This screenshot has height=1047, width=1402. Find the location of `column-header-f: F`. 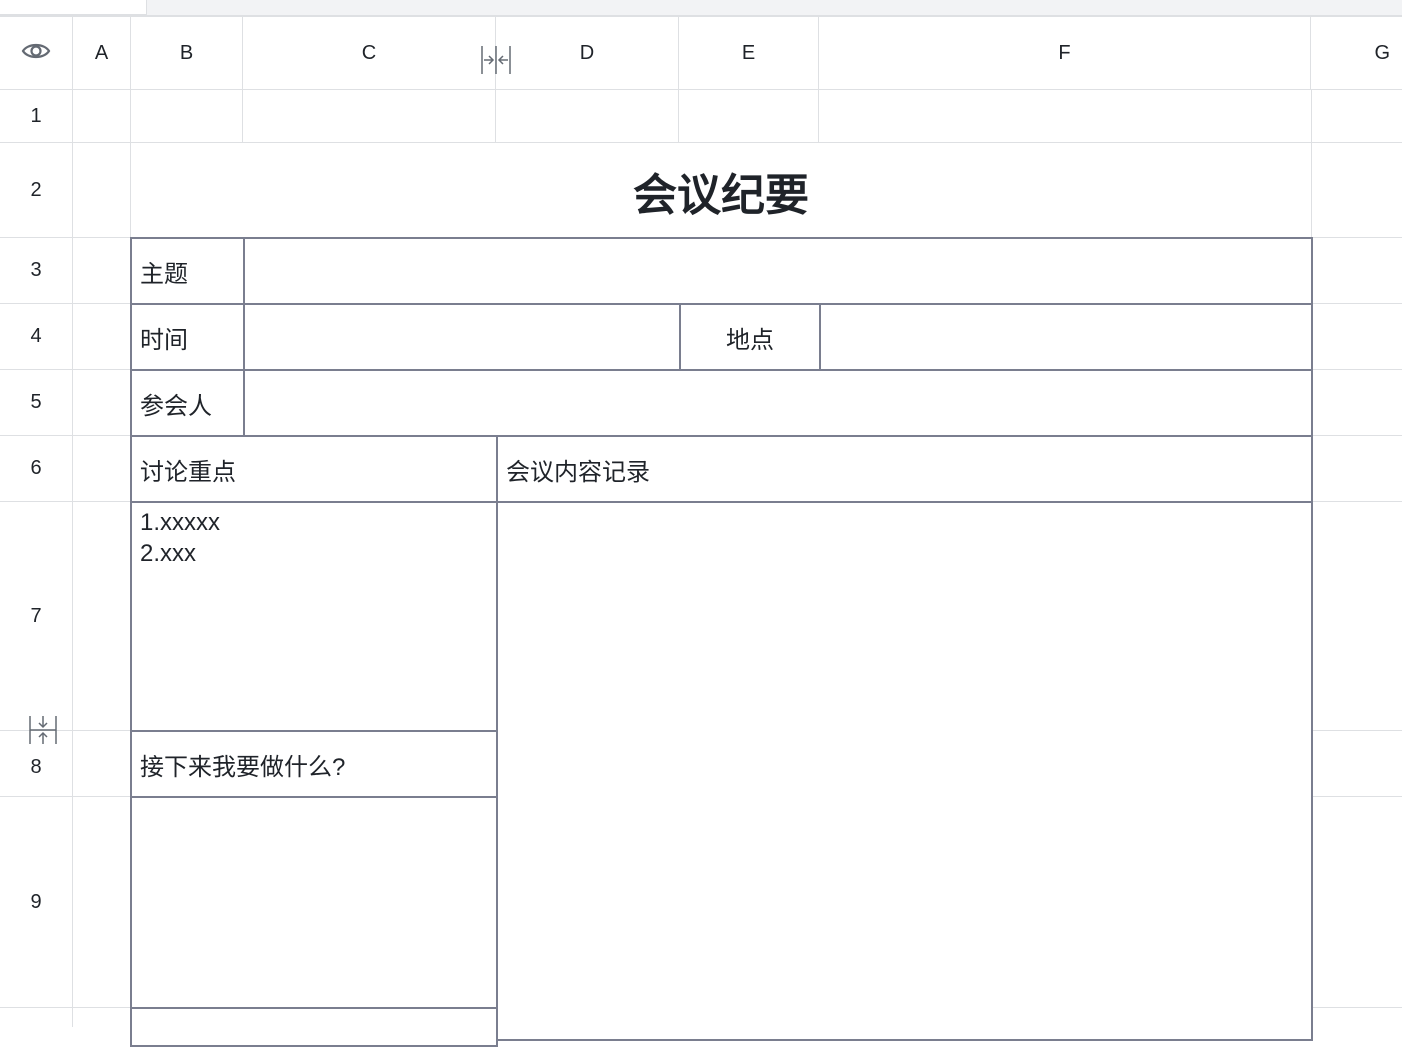

column-header-f: F is located at coordinates (1065, 53).